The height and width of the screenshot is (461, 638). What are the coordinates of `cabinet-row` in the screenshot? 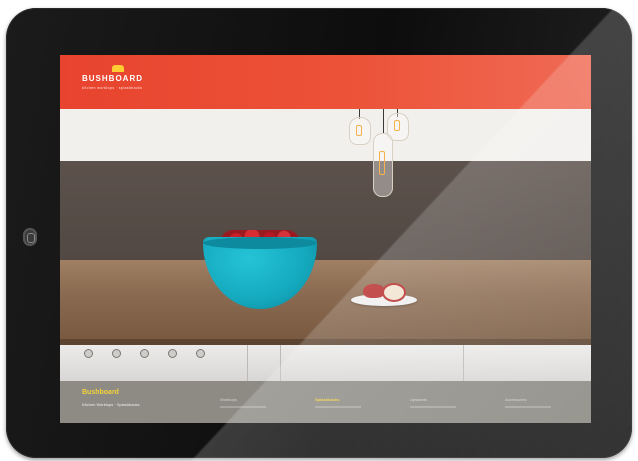 It's located at (325, 363).